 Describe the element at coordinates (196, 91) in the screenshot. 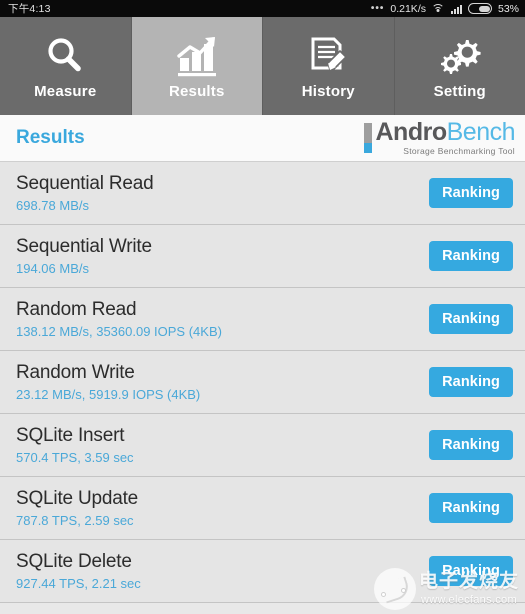

I see `tab-results-label: Results` at that location.